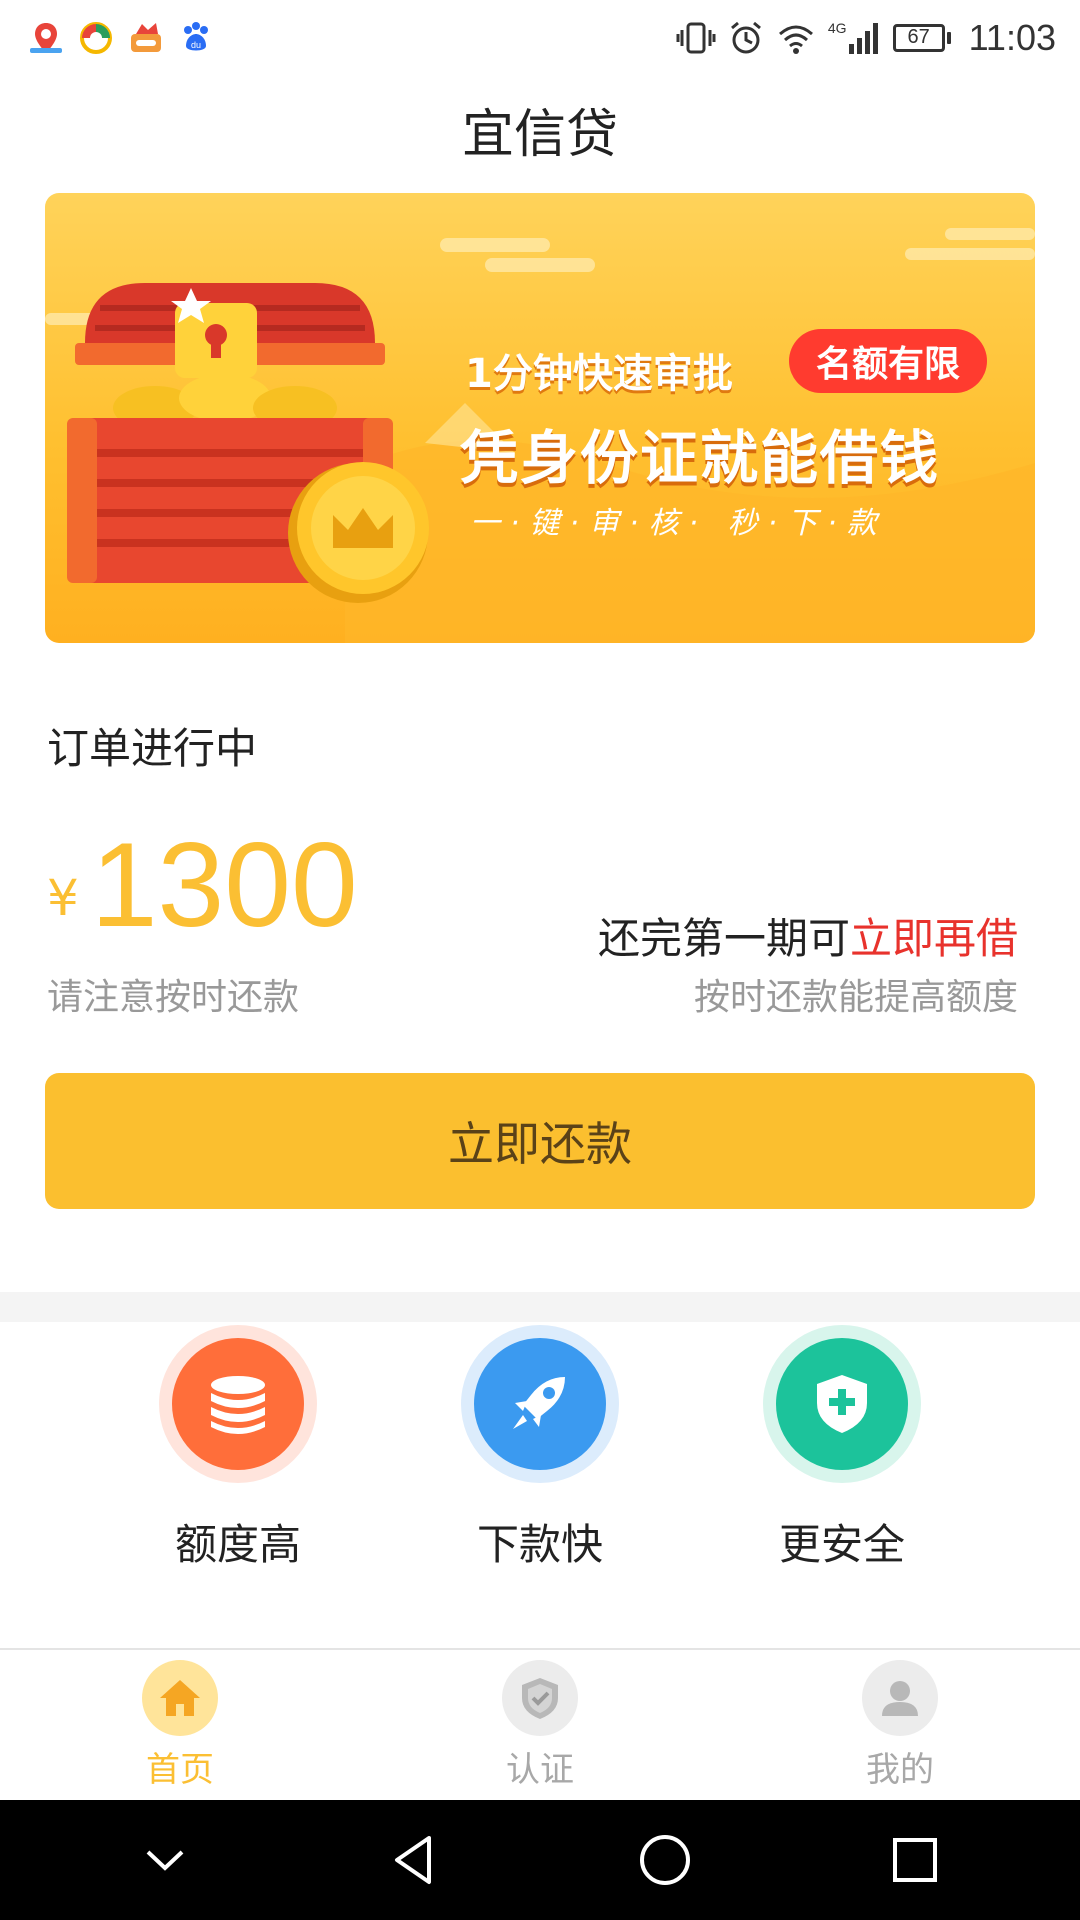 The width and height of the screenshot is (1080, 1920). Describe the element at coordinates (900, 1698) in the screenshot. I see `user-icon` at that location.